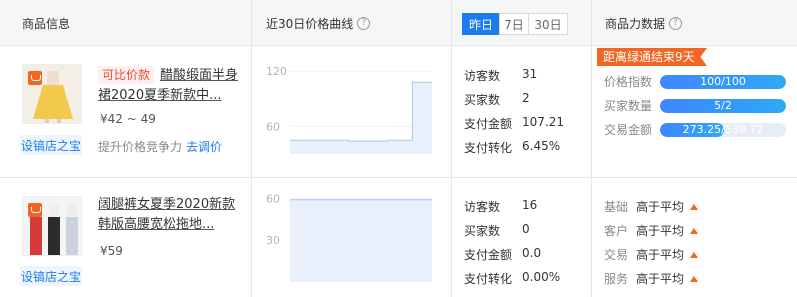  What do you see at coordinates (318, 23) in the screenshot?
I see `col-price-curve: 近30日价格曲线 ?` at bounding box center [318, 23].